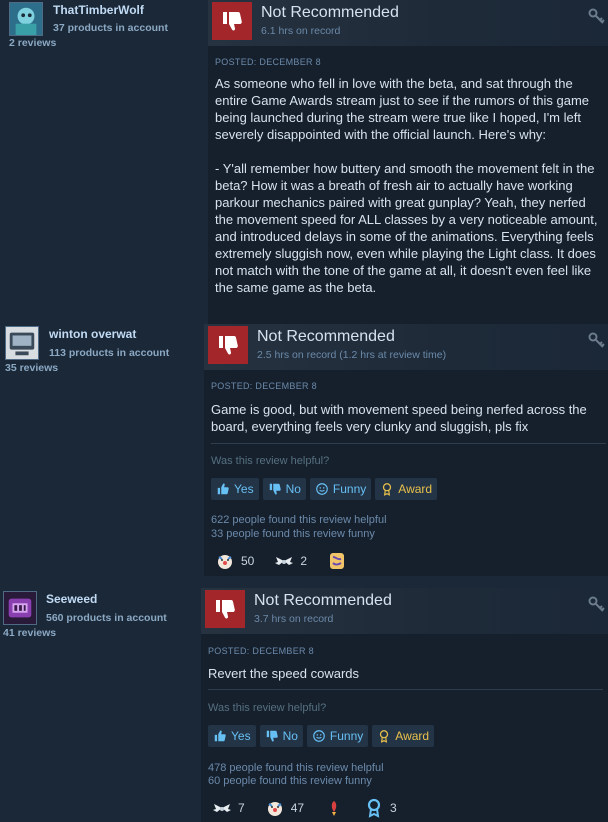 Image resolution: width=608 pixels, height=822 pixels. What do you see at coordinates (31, 368) in the screenshot?
I see `reviews-count: 35 reviews` at bounding box center [31, 368].